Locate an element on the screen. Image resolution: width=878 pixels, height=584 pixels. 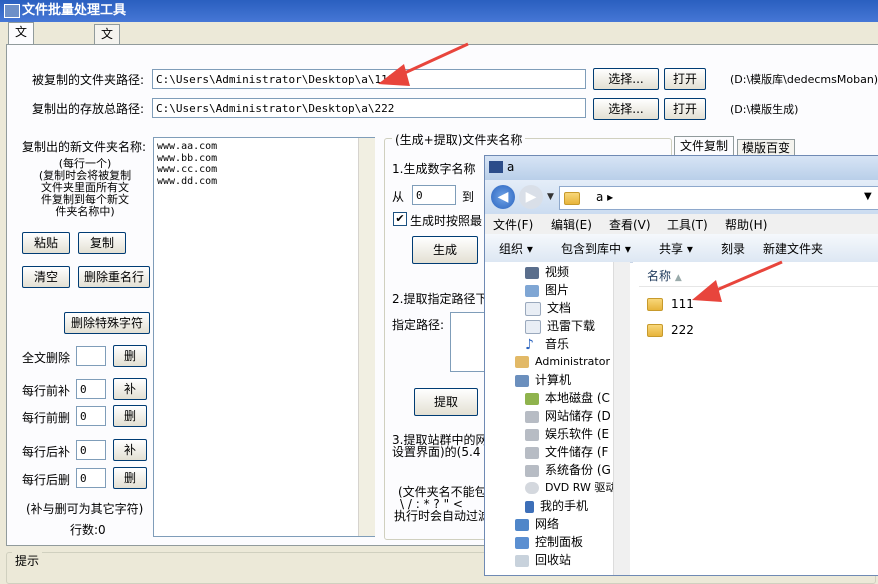
forward-icon: ▶ is located at coordinates (531, 197).